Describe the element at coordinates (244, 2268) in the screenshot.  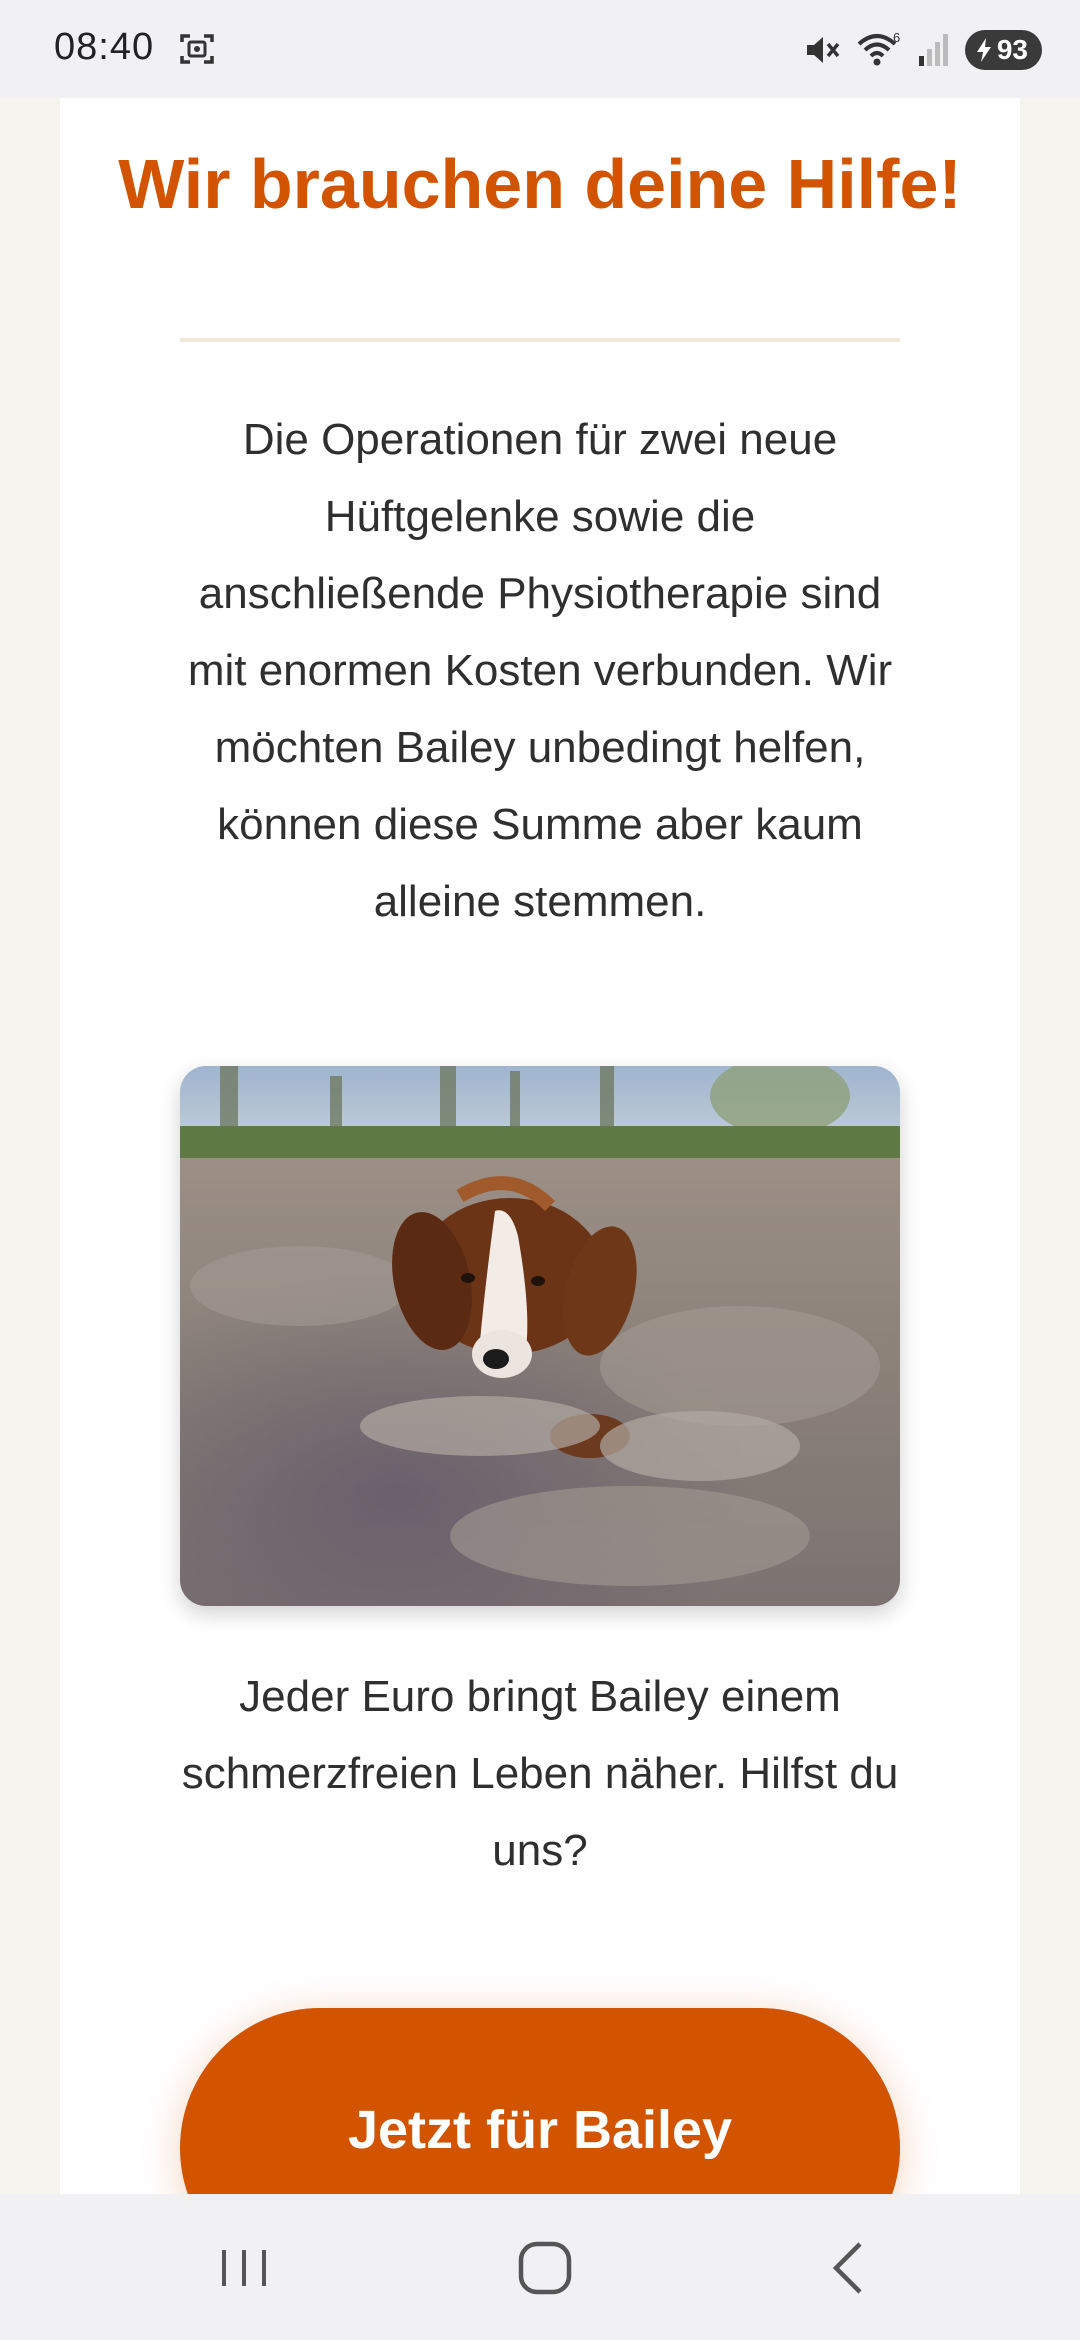
I see `recent-apps-icon` at that location.